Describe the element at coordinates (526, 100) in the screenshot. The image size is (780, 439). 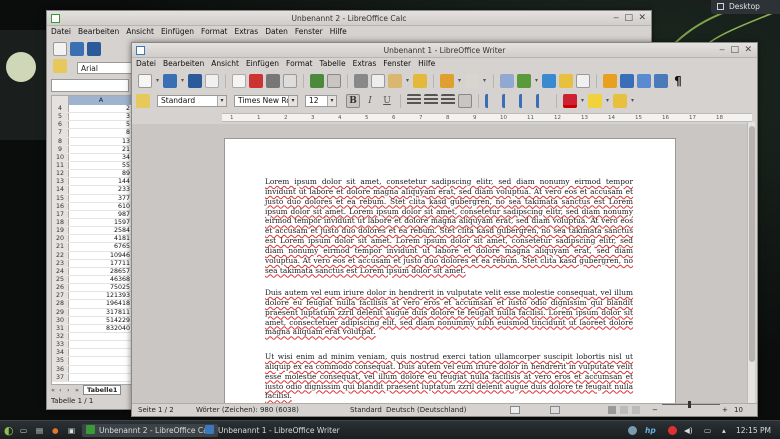
I see `decrease-indent-icon` at that location.